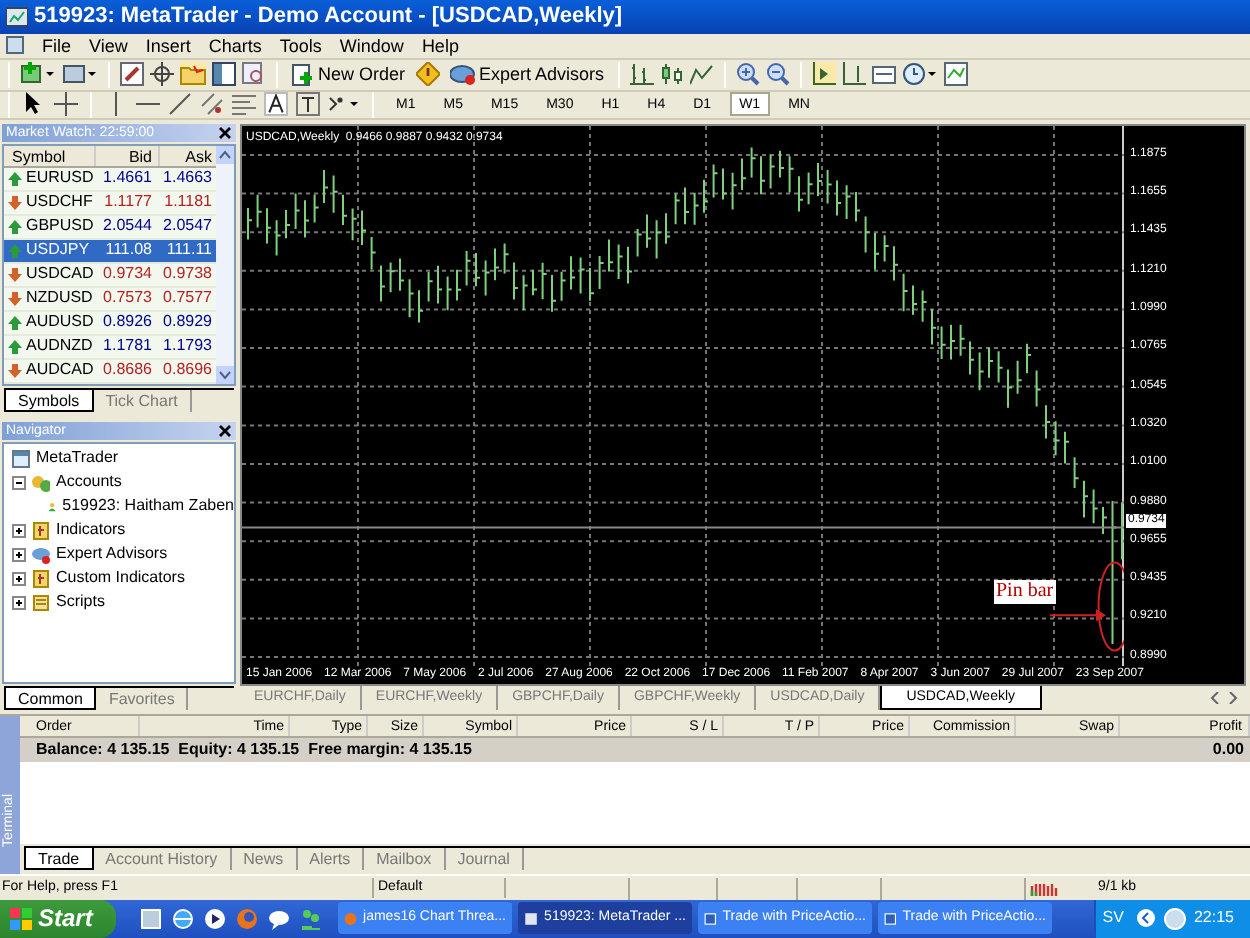 The width and height of the screenshot is (1250, 938). What do you see at coordinates (642, 74) in the screenshot?
I see `bar-chart-icon` at bounding box center [642, 74].